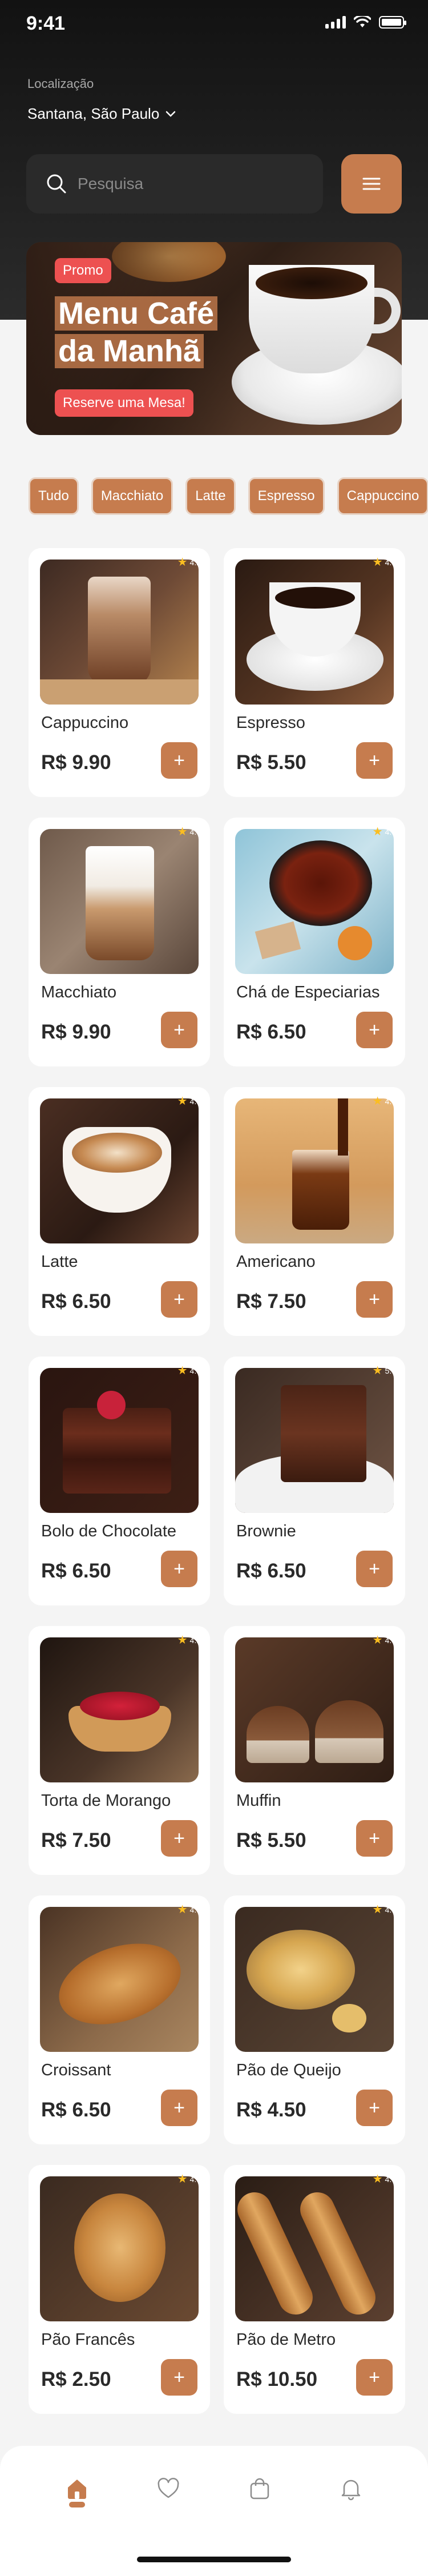  Describe the element at coordinates (124, 403) in the screenshot. I see `reserve-button: Reserve uma Mesa!` at that location.